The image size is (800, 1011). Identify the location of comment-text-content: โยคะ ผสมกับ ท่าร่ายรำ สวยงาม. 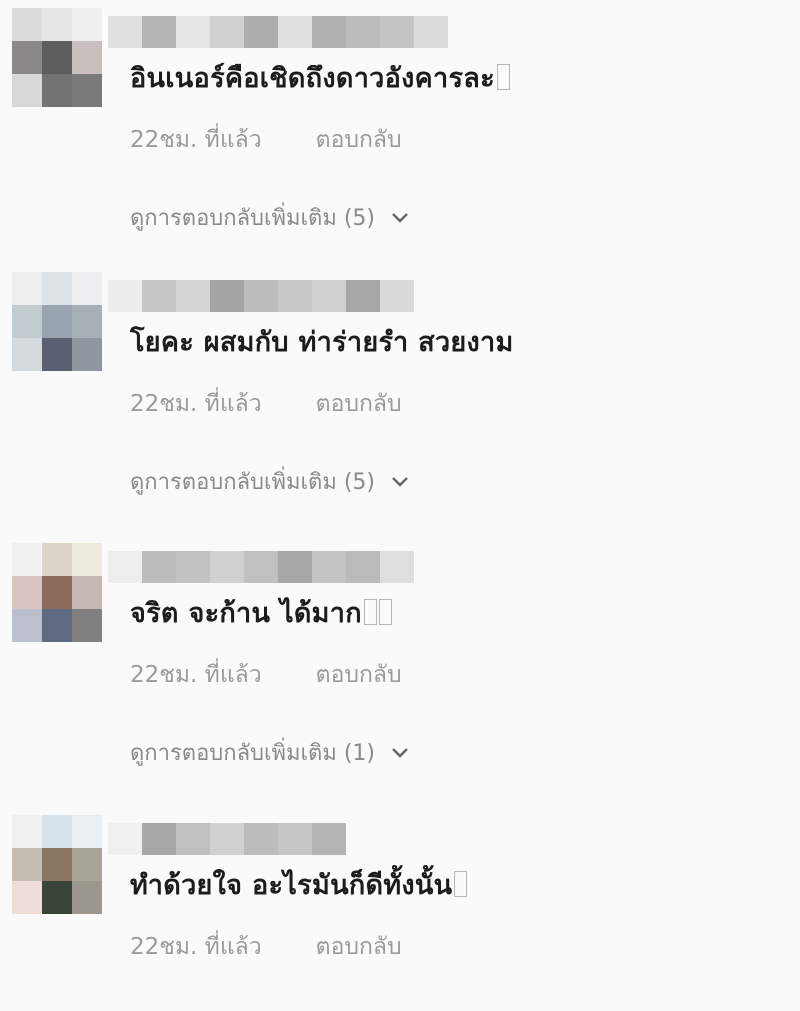
(322, 342).